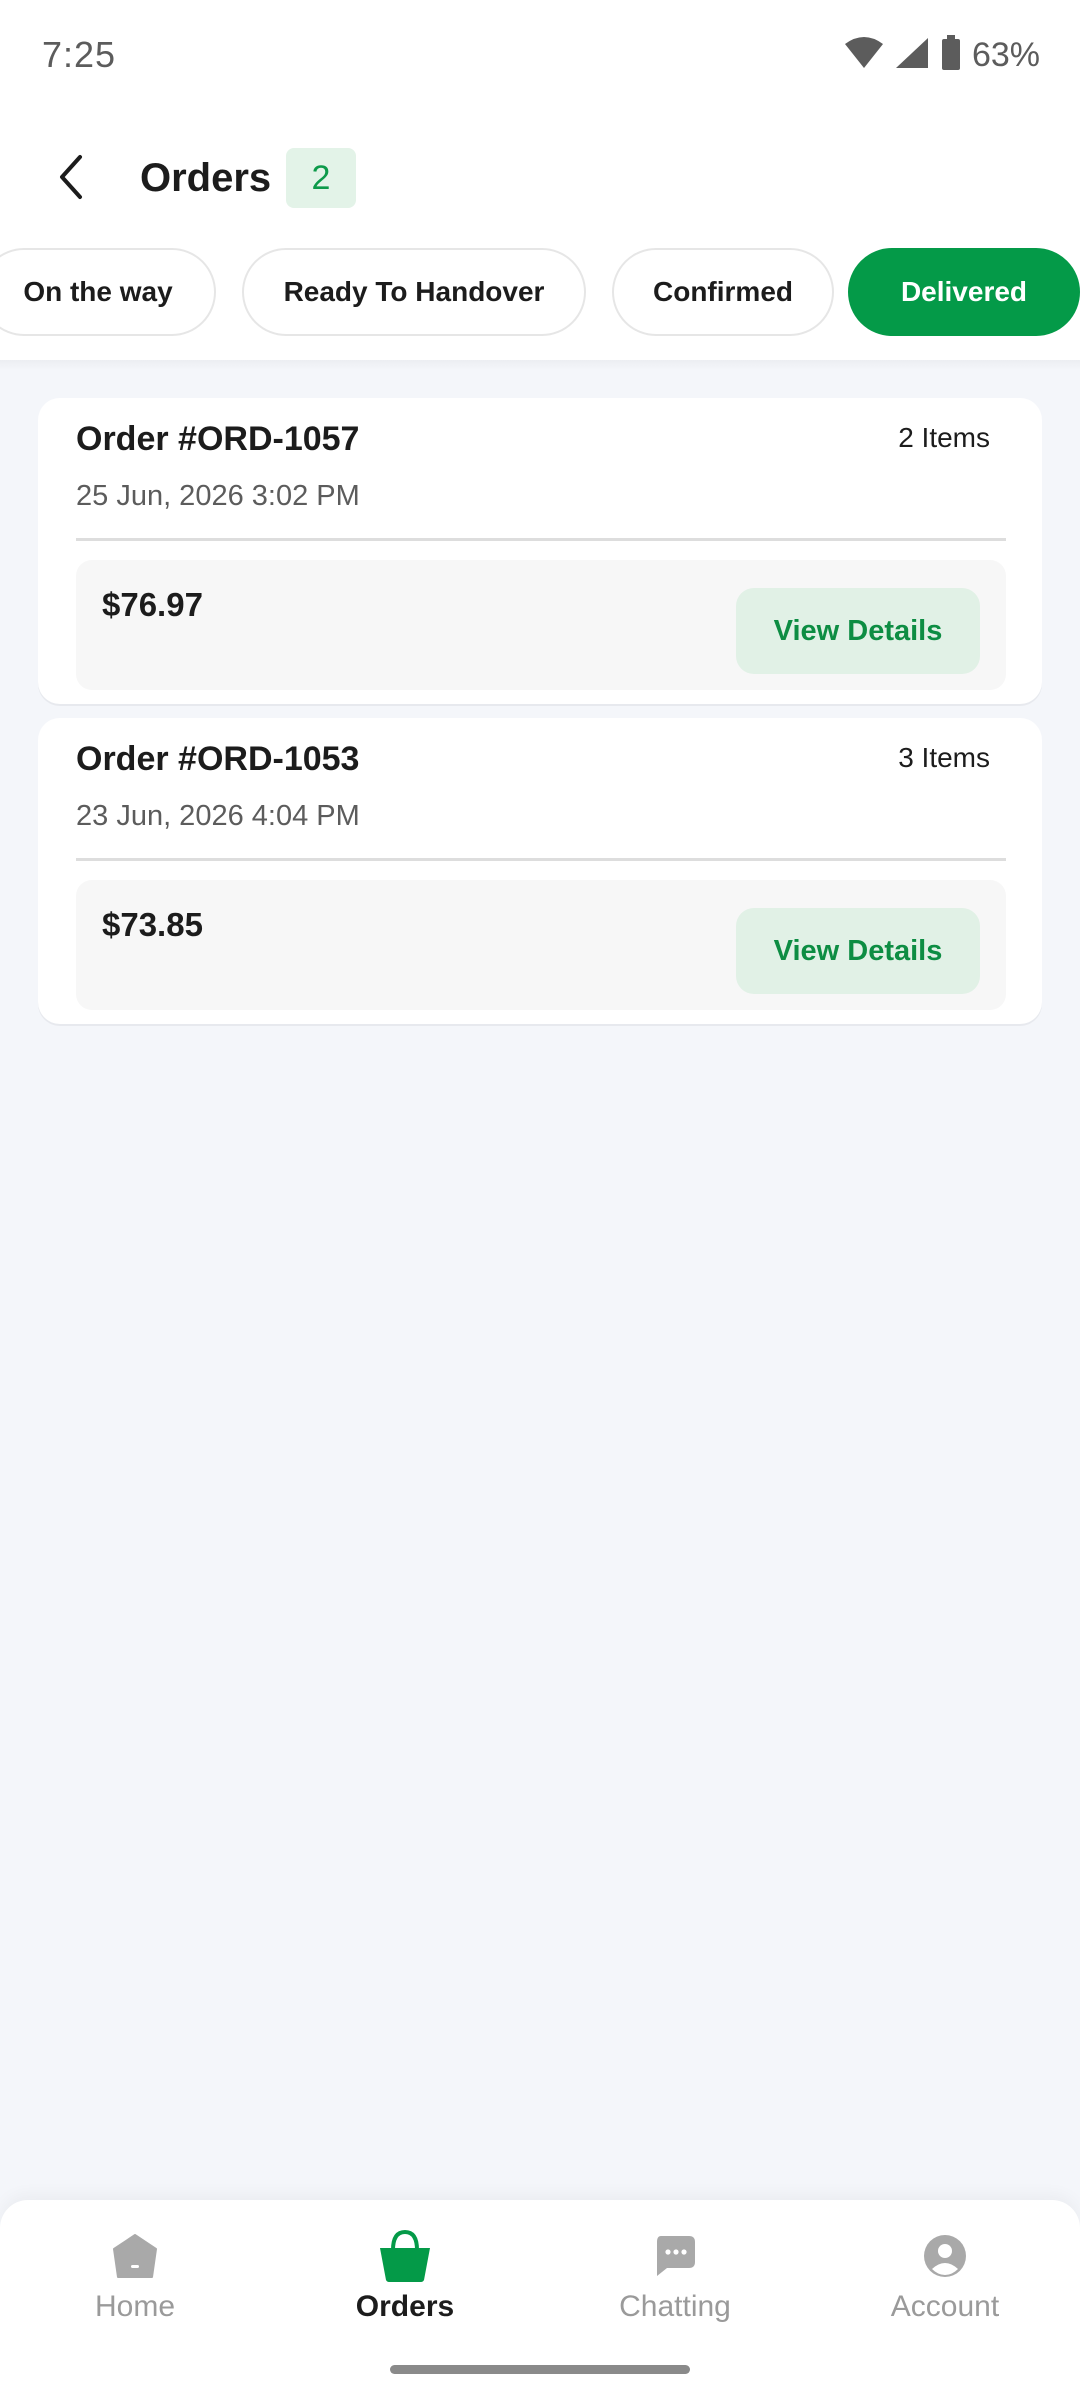 This screenshot has width=1080, height=2400. What do you see at coordinates (206, 178) in the screenshot?
I see `page-title: Orders` at bounding box center [206, 178].